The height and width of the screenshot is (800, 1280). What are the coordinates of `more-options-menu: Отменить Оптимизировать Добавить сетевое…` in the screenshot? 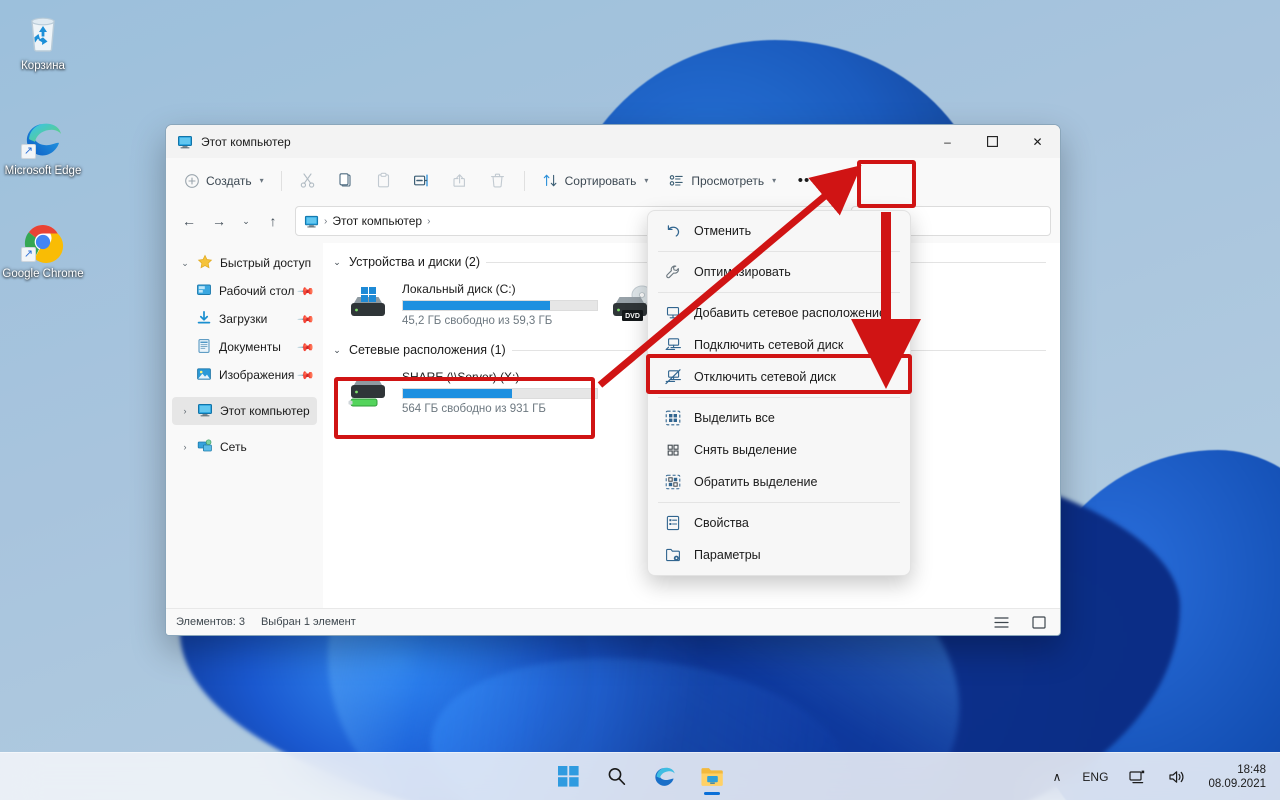 It's located at (779, 393).